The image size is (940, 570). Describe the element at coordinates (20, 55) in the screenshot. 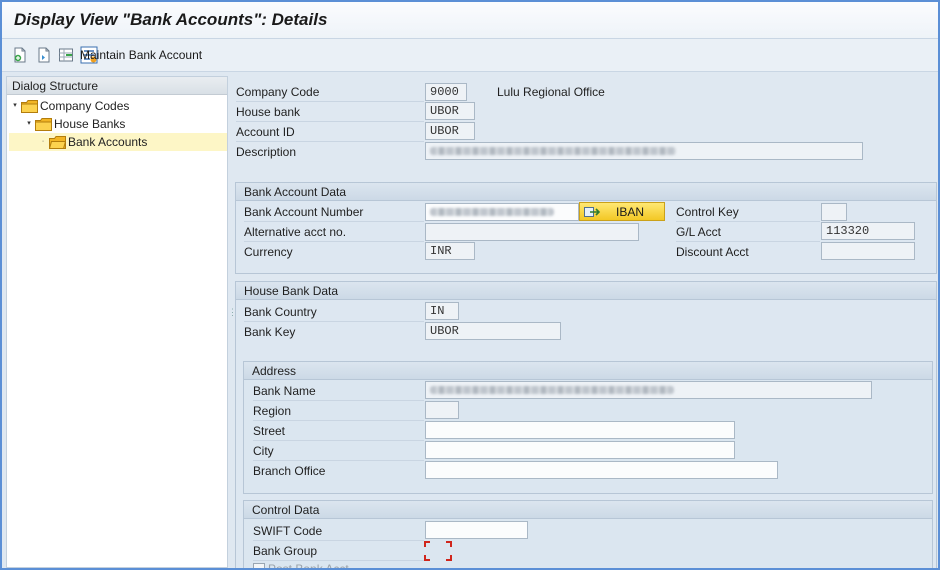

I see `new-entries-icon` at that location.